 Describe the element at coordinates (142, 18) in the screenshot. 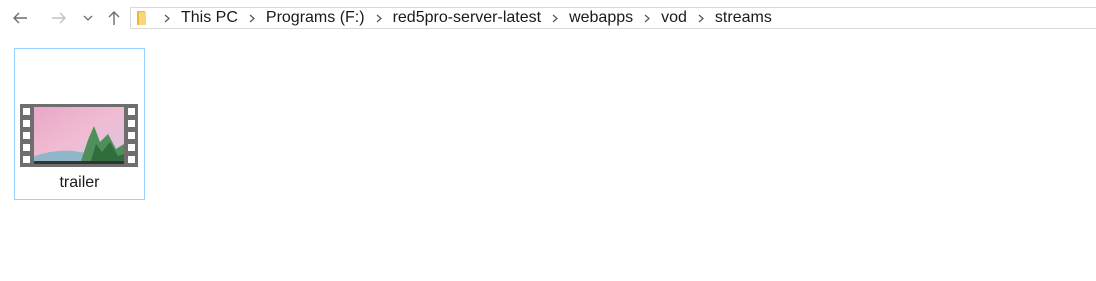

I see `folder-icon` at that location.